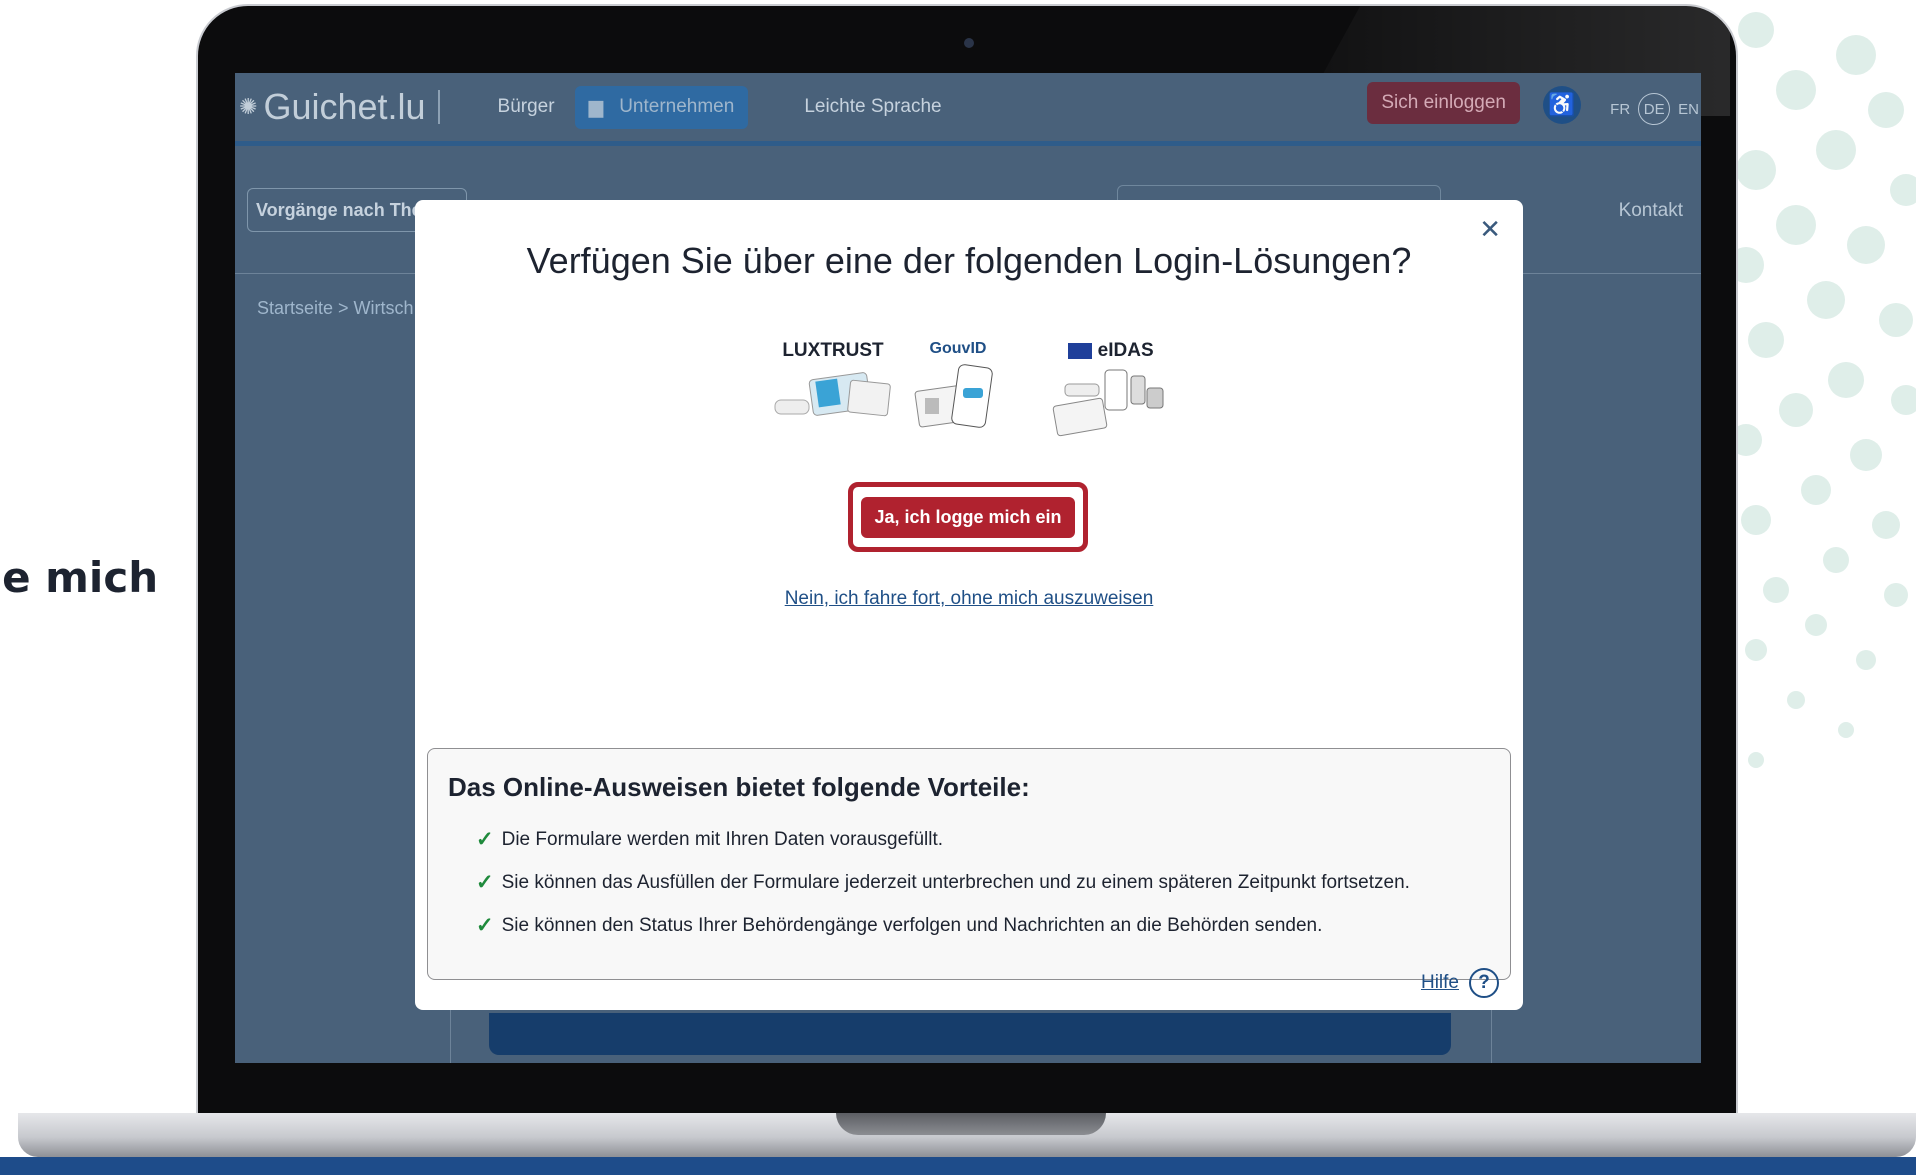 This screenshot has height=1175, width=1916. Describe the element at coordinates (1440, 983) in the screenshot. I see `help-link: Hilfe` at that location.